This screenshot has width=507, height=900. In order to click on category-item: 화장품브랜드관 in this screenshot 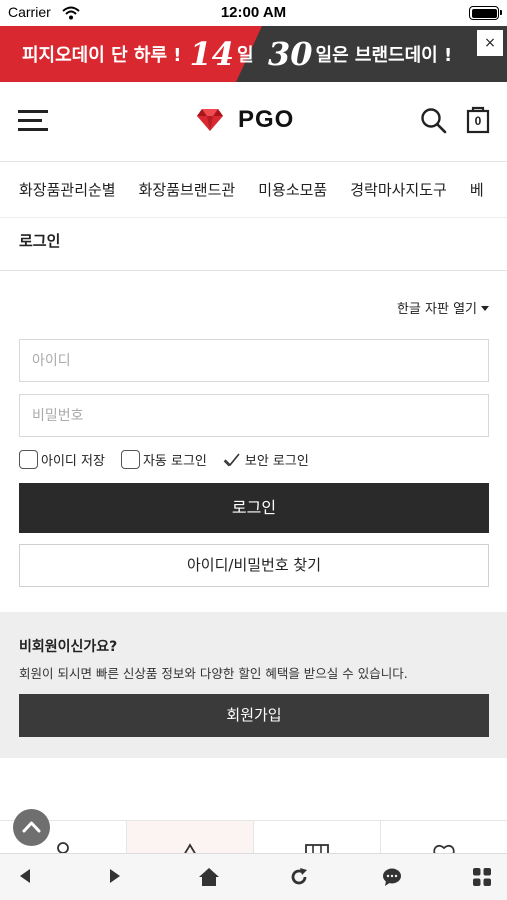, I will do `click(187, 189)`.